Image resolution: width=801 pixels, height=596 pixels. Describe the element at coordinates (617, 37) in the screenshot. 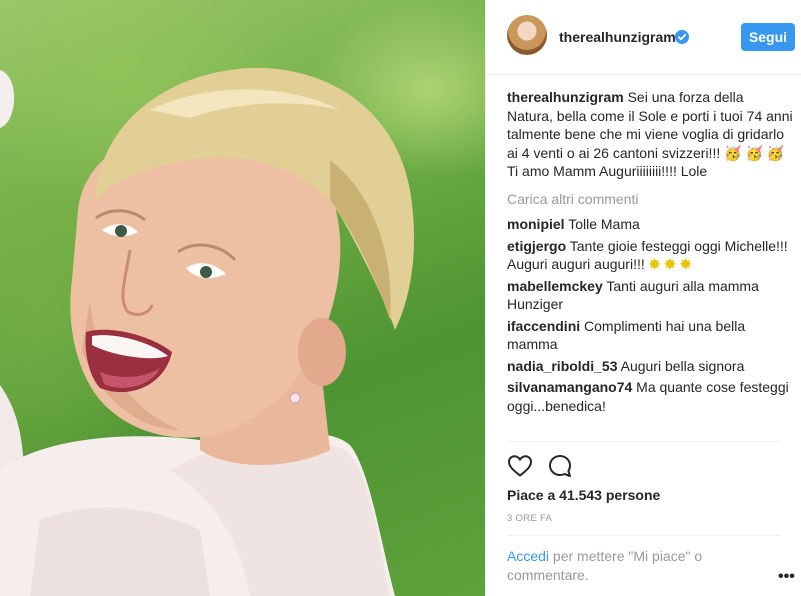

I see `header-username: therealhunzigram` at that location.